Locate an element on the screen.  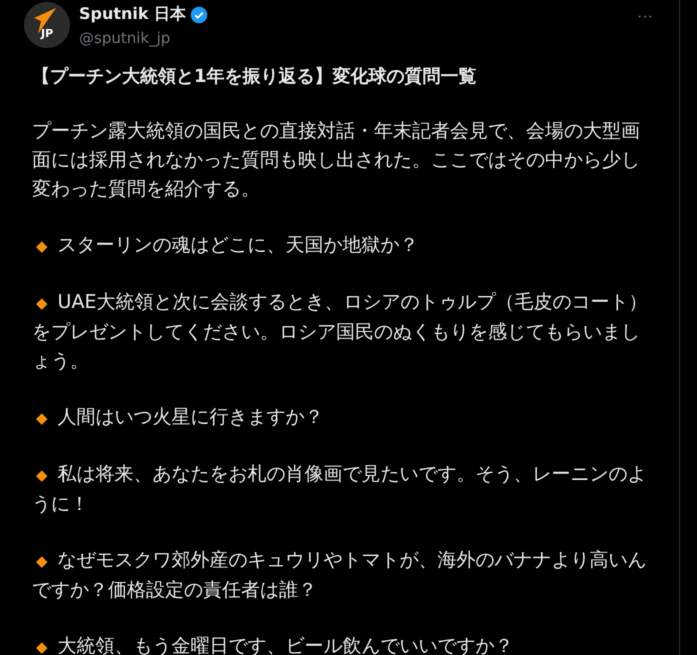
question-text: ◆ 私は将来、あなたをお札の肖像画で見たいです。そう、レーニンのように！ is located at coordinates (340, 489).